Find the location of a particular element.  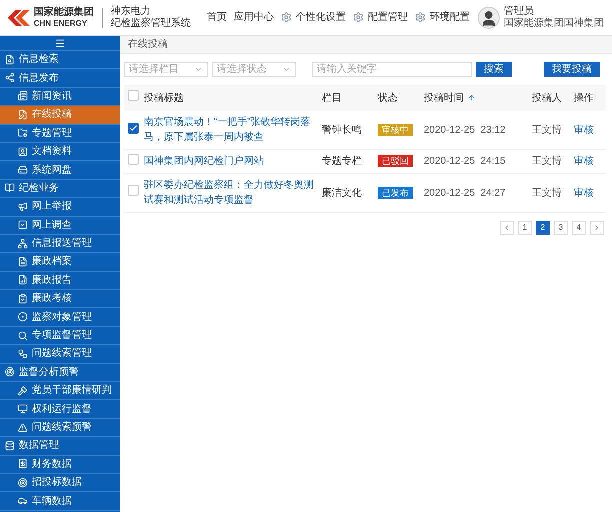

page-button: 1 is located at coordinates (525, 228).